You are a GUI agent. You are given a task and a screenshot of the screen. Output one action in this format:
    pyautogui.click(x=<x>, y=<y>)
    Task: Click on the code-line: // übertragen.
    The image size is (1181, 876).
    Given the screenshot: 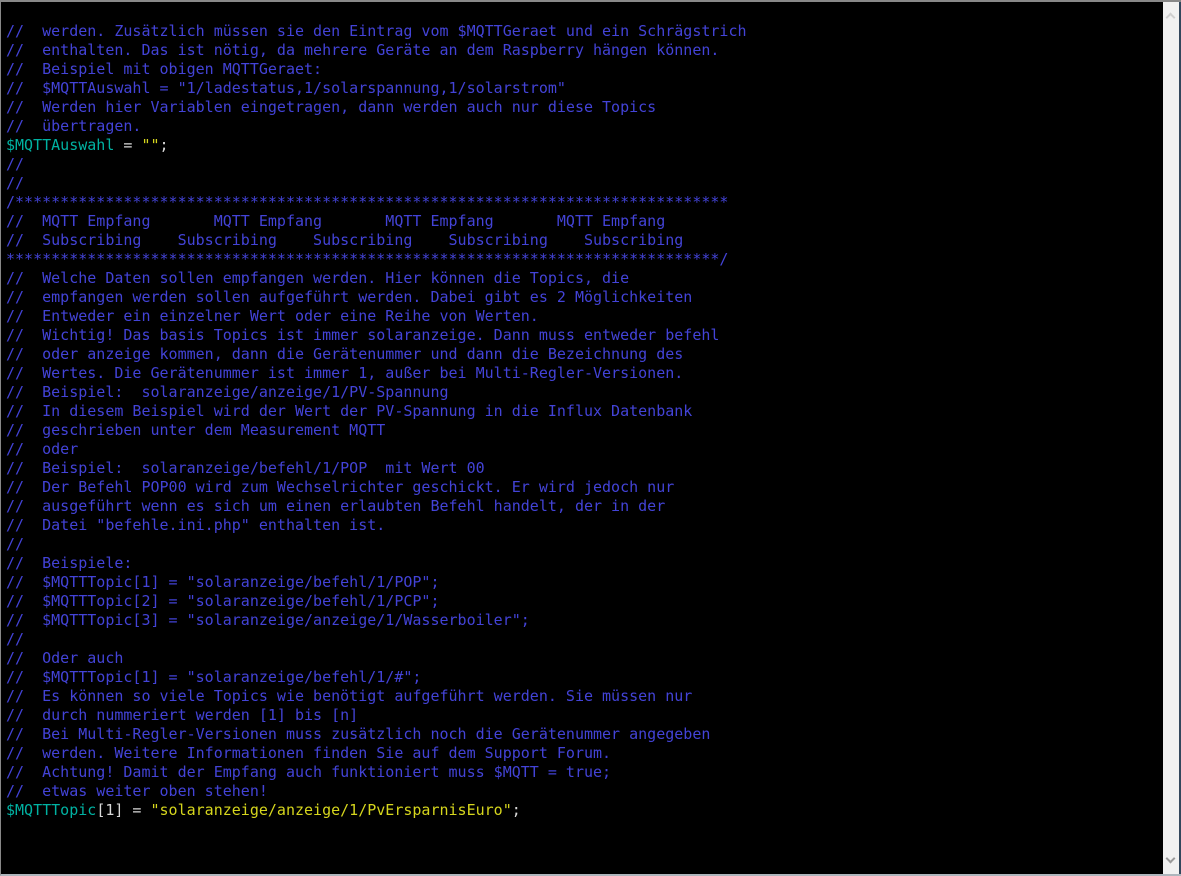 What is the action you would take?
    pyautogui.click(x=584, y=126)
    